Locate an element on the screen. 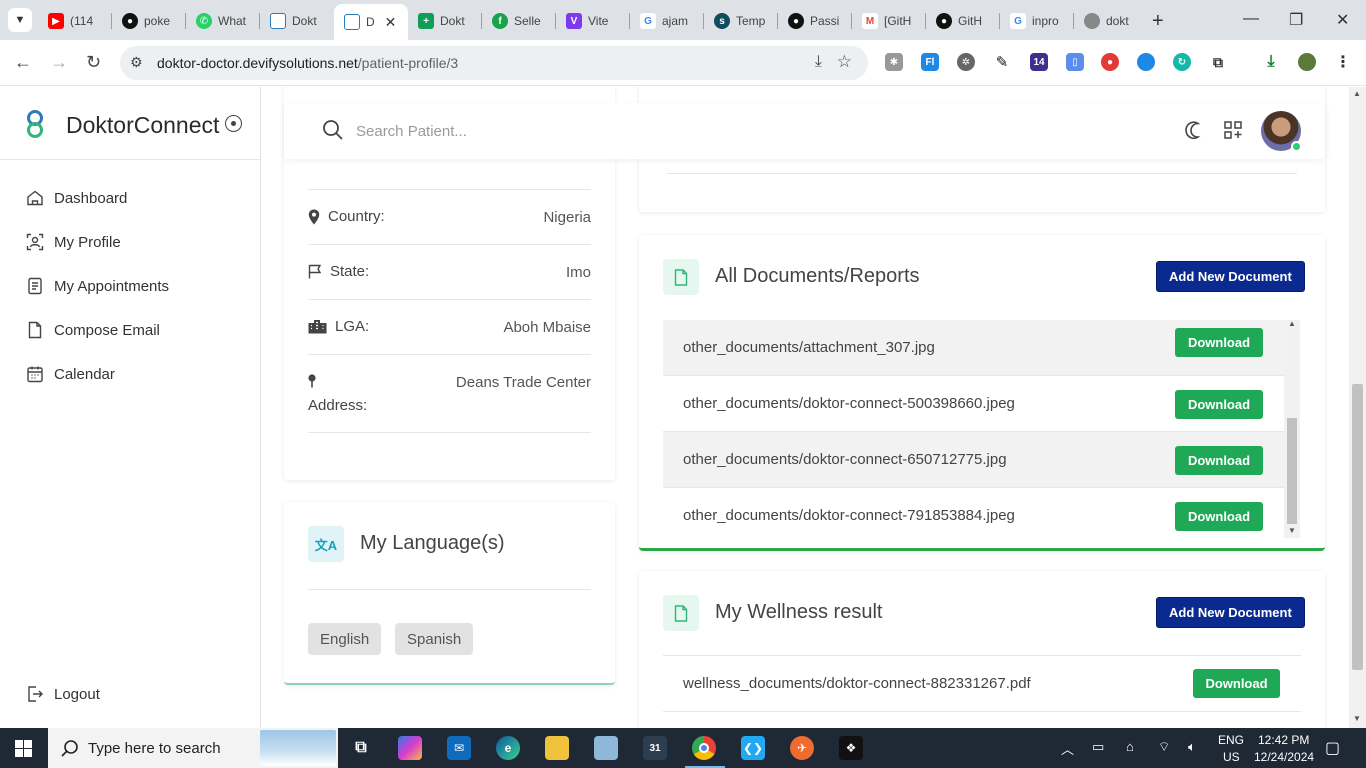 Image resolution: width=1366 pixels, height=768 pixels. extension-icon is located at coordinates (1146, 62).